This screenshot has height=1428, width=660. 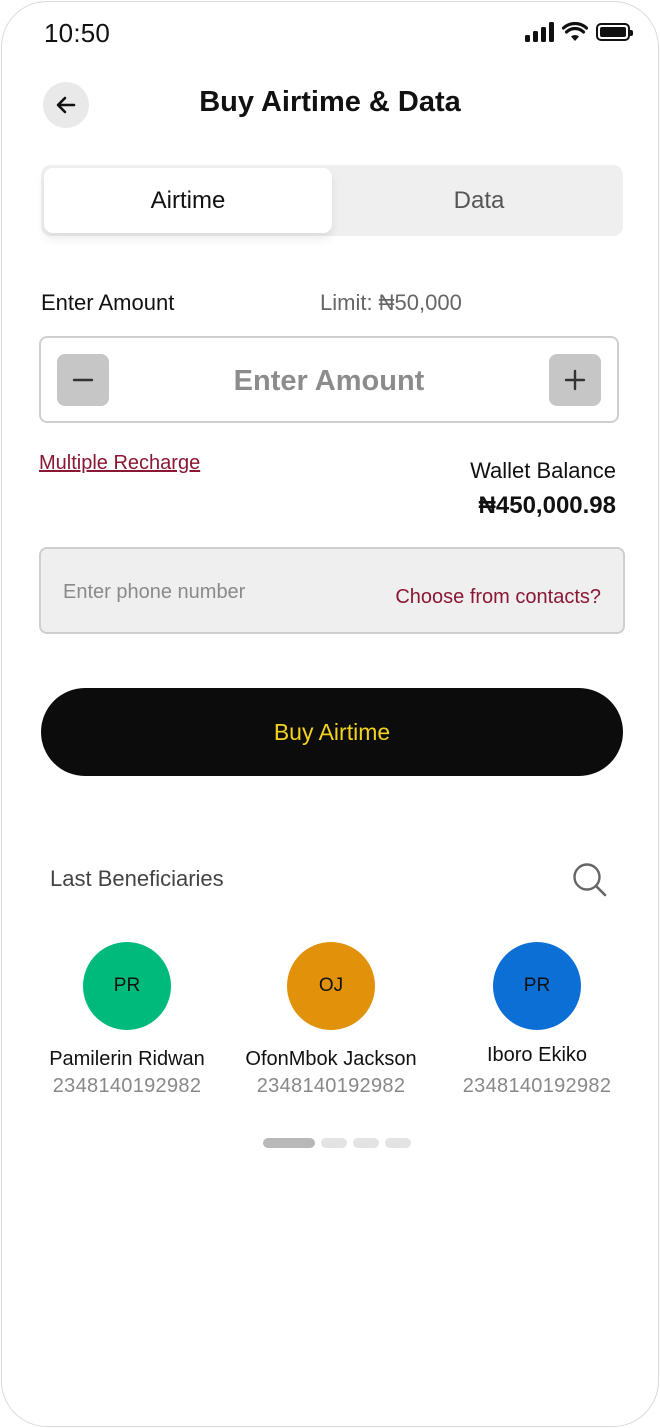 I want to click on beneficiary-item: OJ OfonMbok Jackson 2348140192982, so click(x=331, y=1020).